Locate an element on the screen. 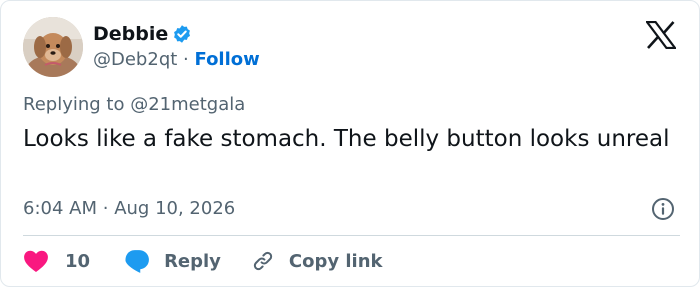  author-handle-row: @Deb2qt · Follow is located at coordinates (176, 60).